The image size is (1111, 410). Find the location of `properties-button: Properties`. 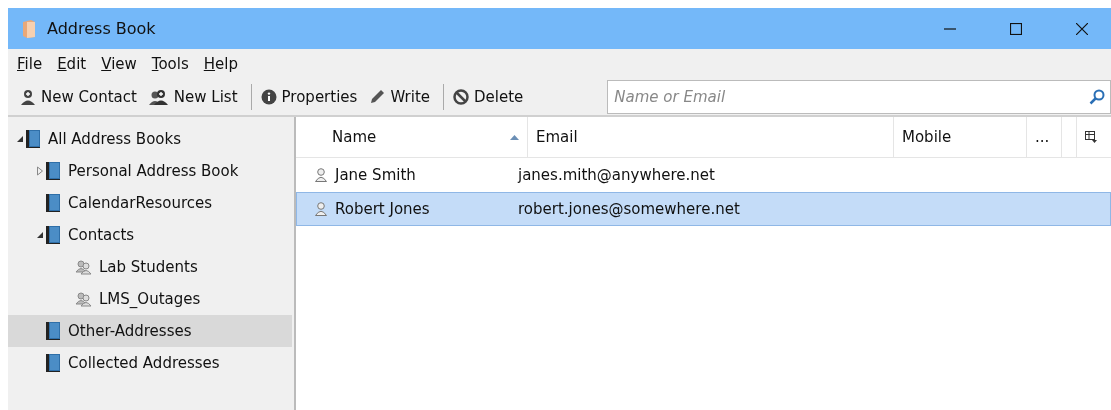

properties-button: Properties is located at coordinates (311, 97).